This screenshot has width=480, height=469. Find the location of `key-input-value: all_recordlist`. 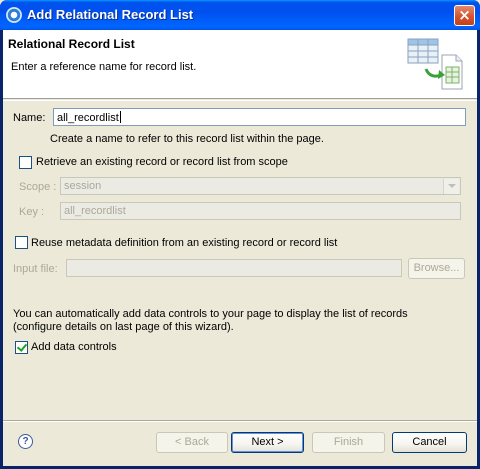

key-input-value: all_recordlist is located at coordinates (95, 211).